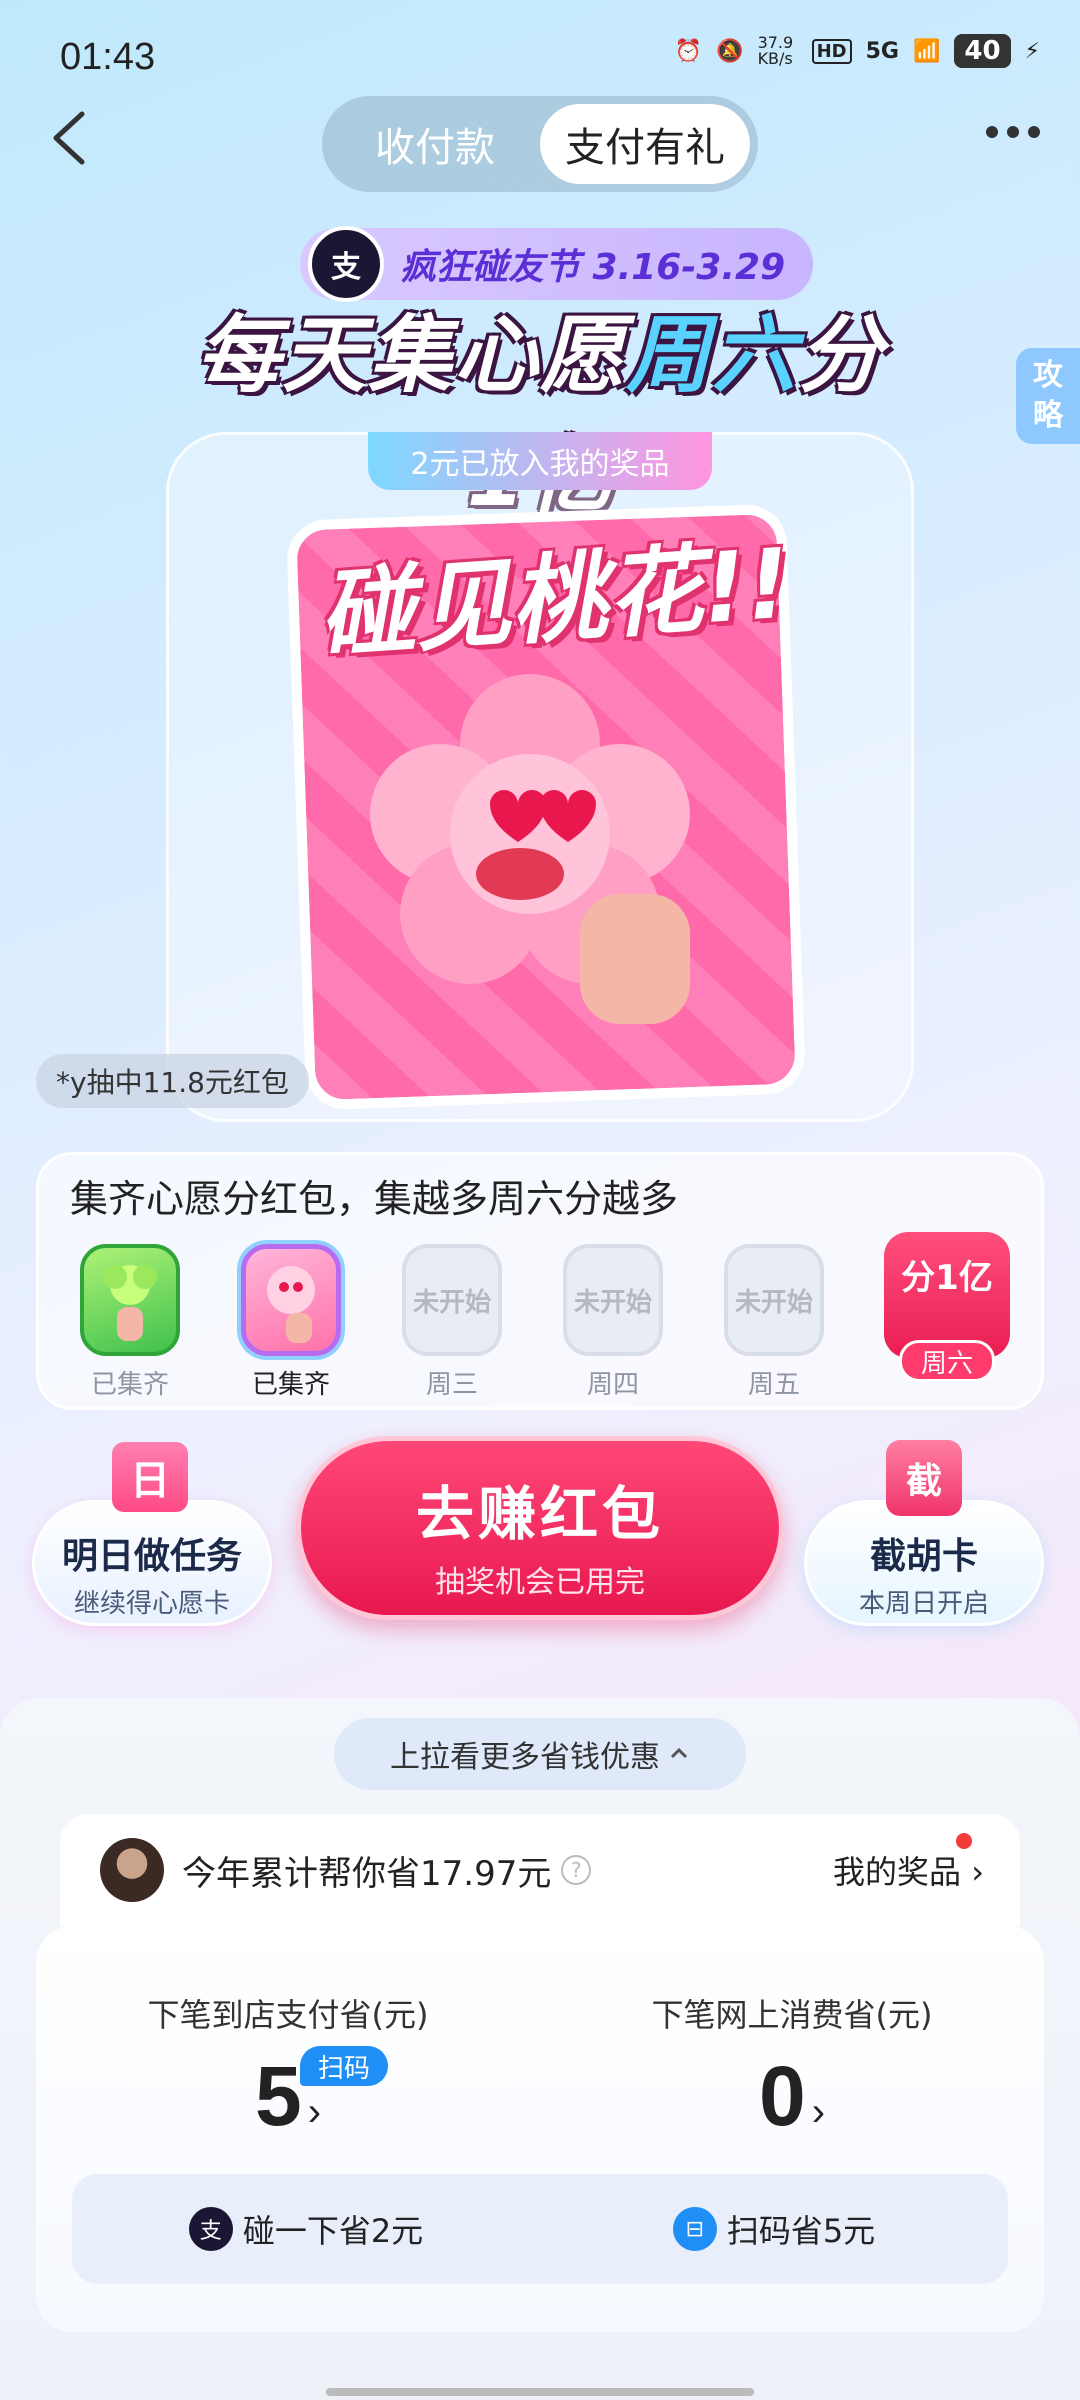 The width and height of the screenshot is (1080, 2400). I want to click on scan-badge: 扫码, so click(344, 2066).